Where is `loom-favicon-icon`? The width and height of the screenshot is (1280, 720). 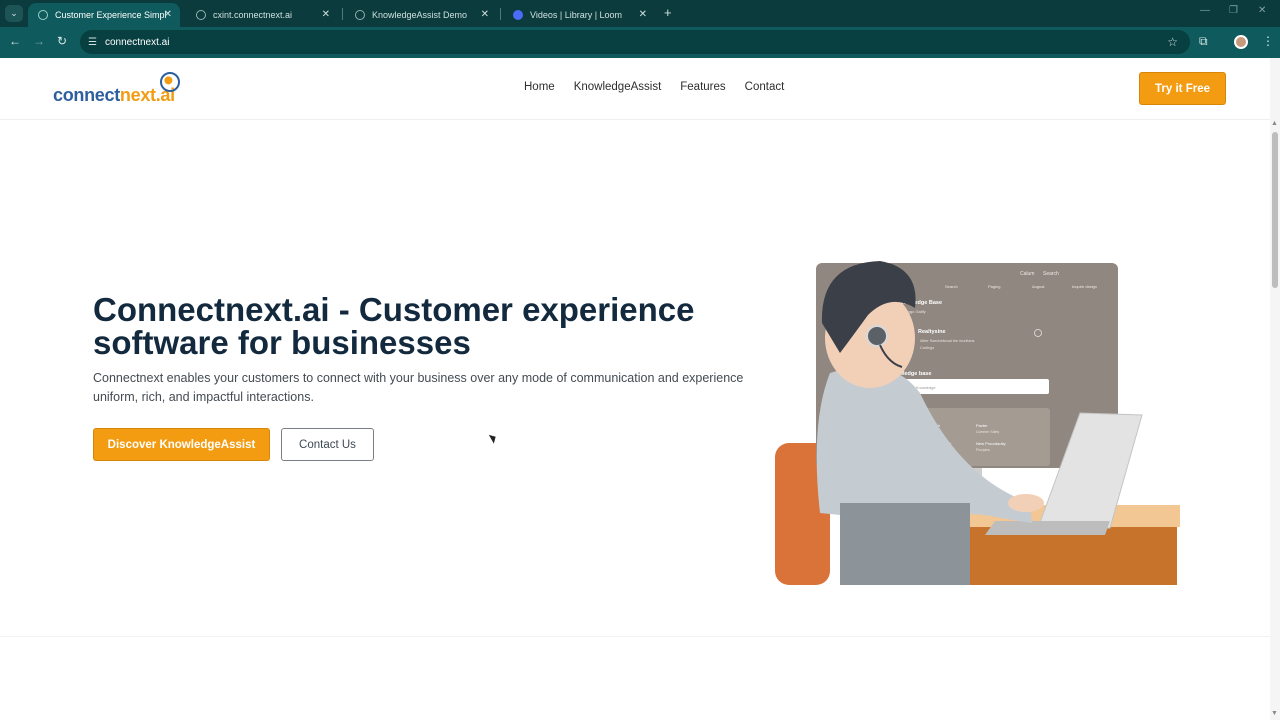
loom-favicon-icon is located at coordinates (518, 15).